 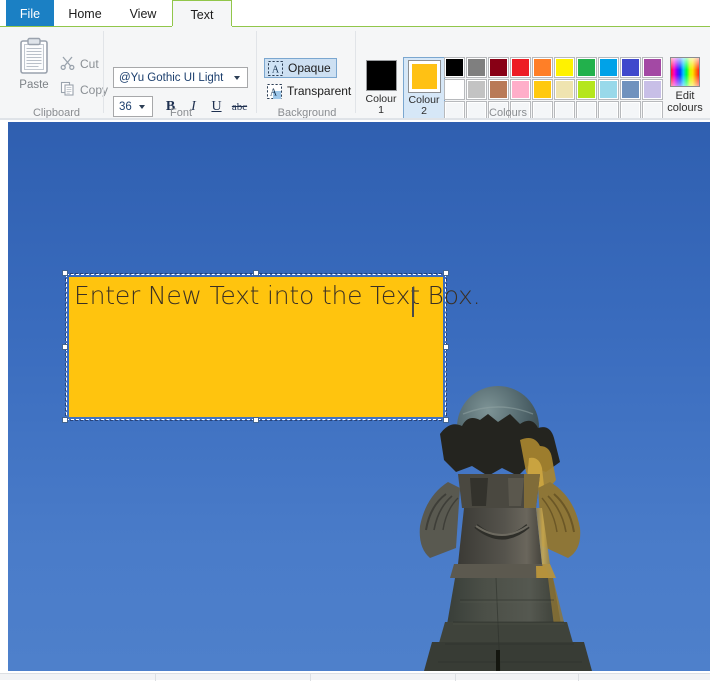 I want to click on resize-handle-top-right, so click(x=446, y=273).